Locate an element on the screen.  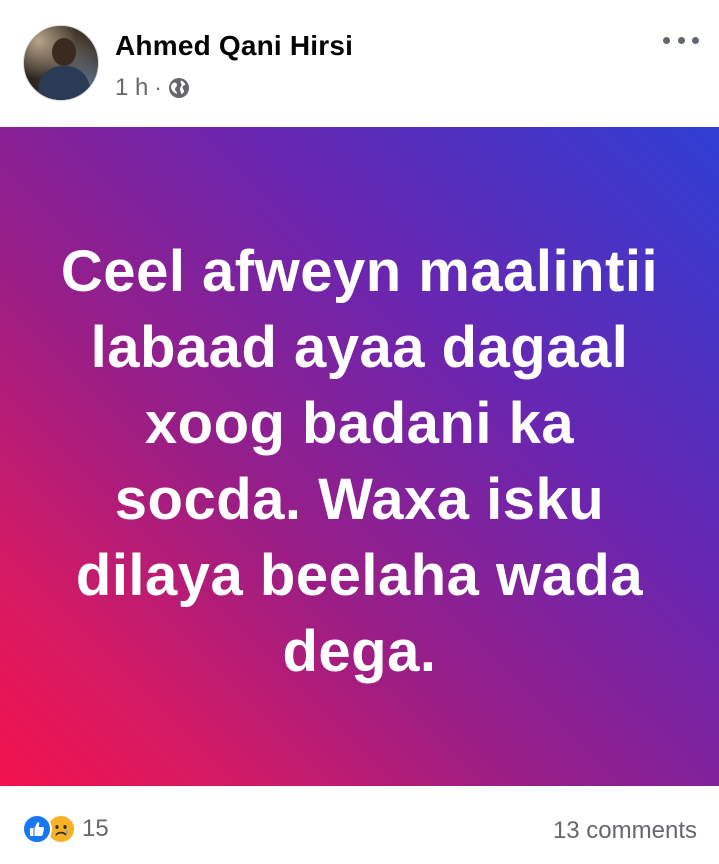
post-footer: 15 13 comments is located at coordinates (359, 825).